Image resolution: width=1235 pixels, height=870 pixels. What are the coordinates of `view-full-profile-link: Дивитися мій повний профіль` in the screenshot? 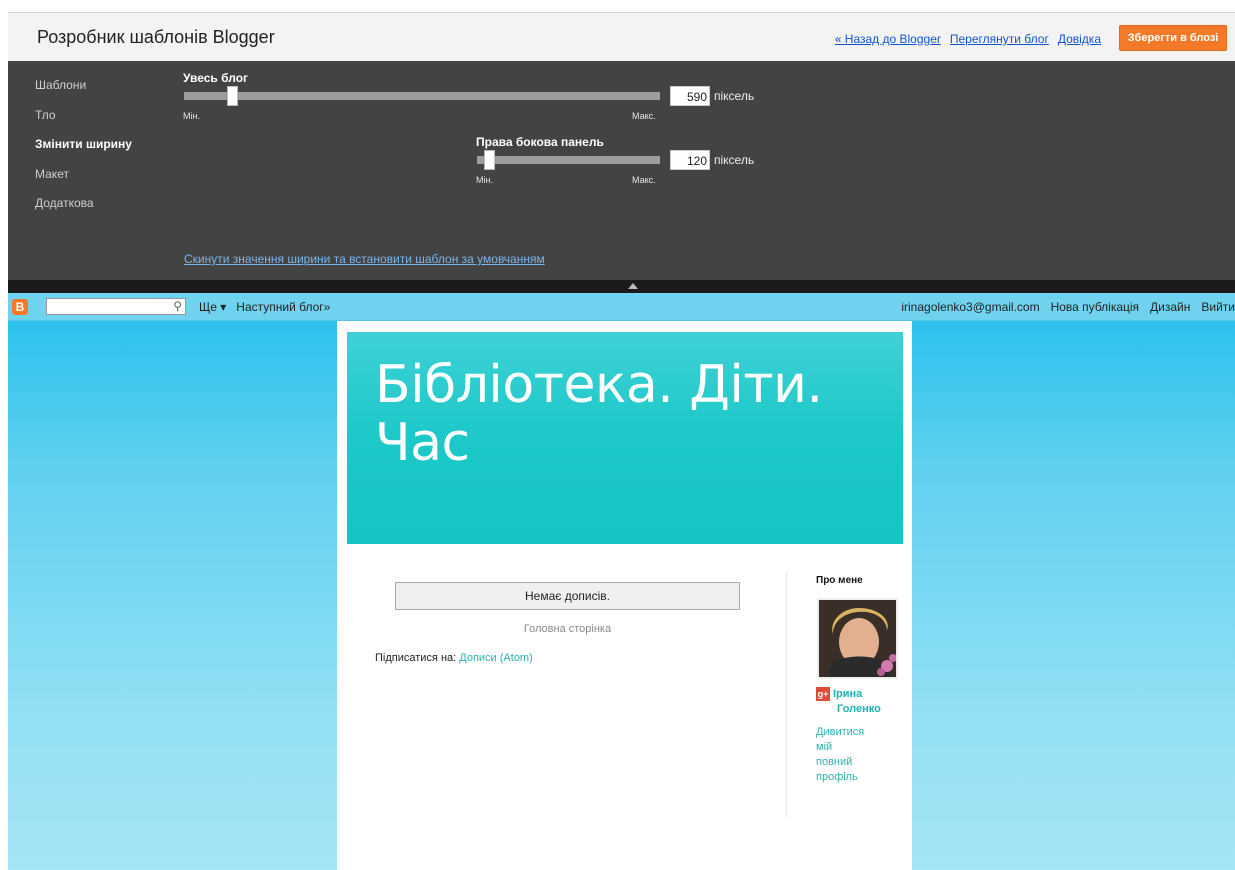 It's located at (846, 755).